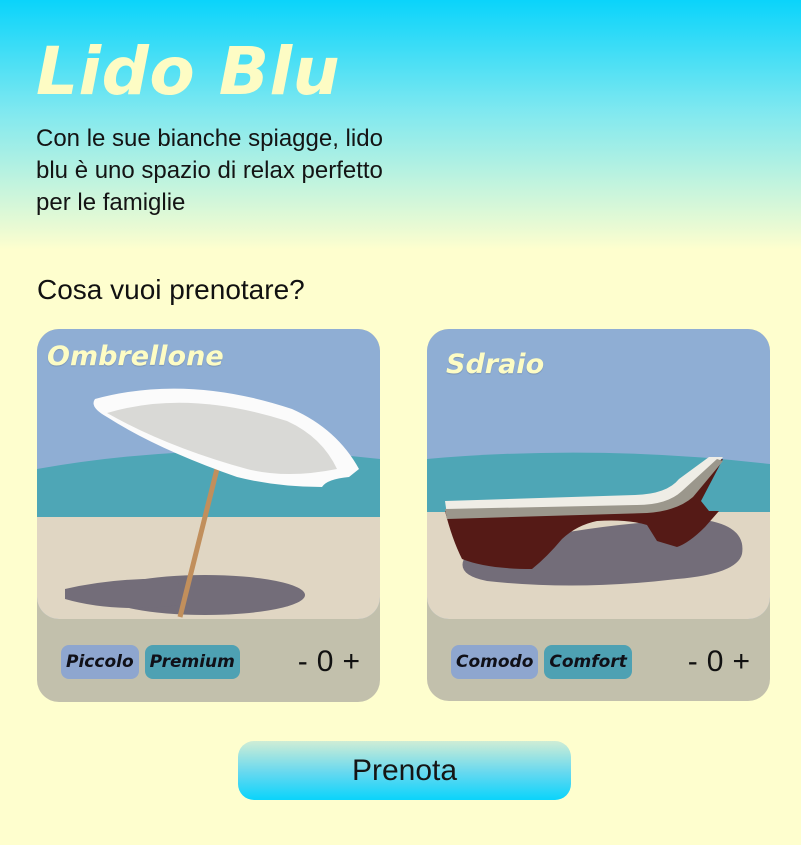 The width and height of the screenshot is (801, 845). I want to click on tag-premium: Premium, so click(192, 662).